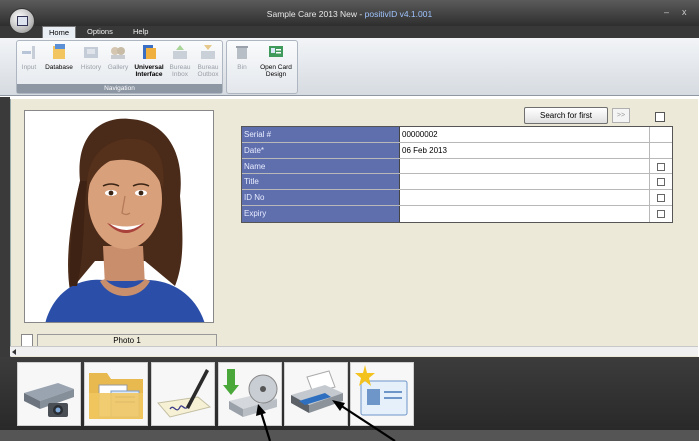  I want to click on card-group: Bin Open Card Design, so click(262, 67).